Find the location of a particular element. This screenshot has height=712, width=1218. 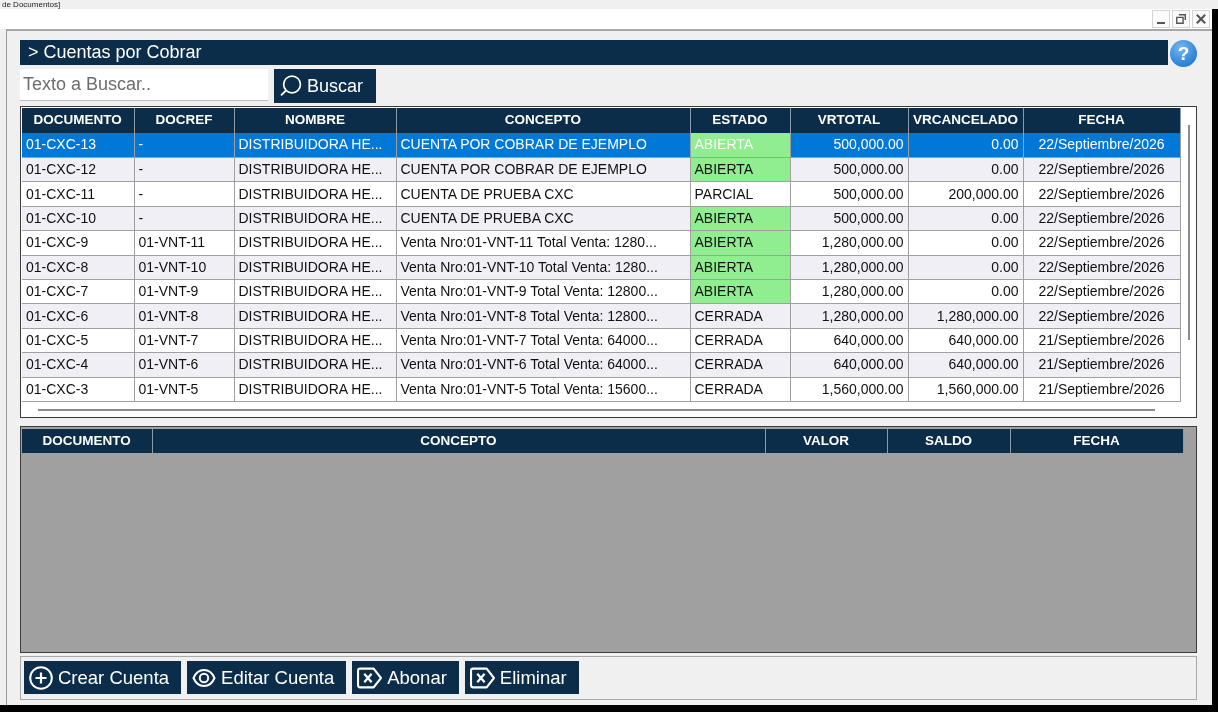

vertical-scrollbar is located at coordinates (1188, 232).